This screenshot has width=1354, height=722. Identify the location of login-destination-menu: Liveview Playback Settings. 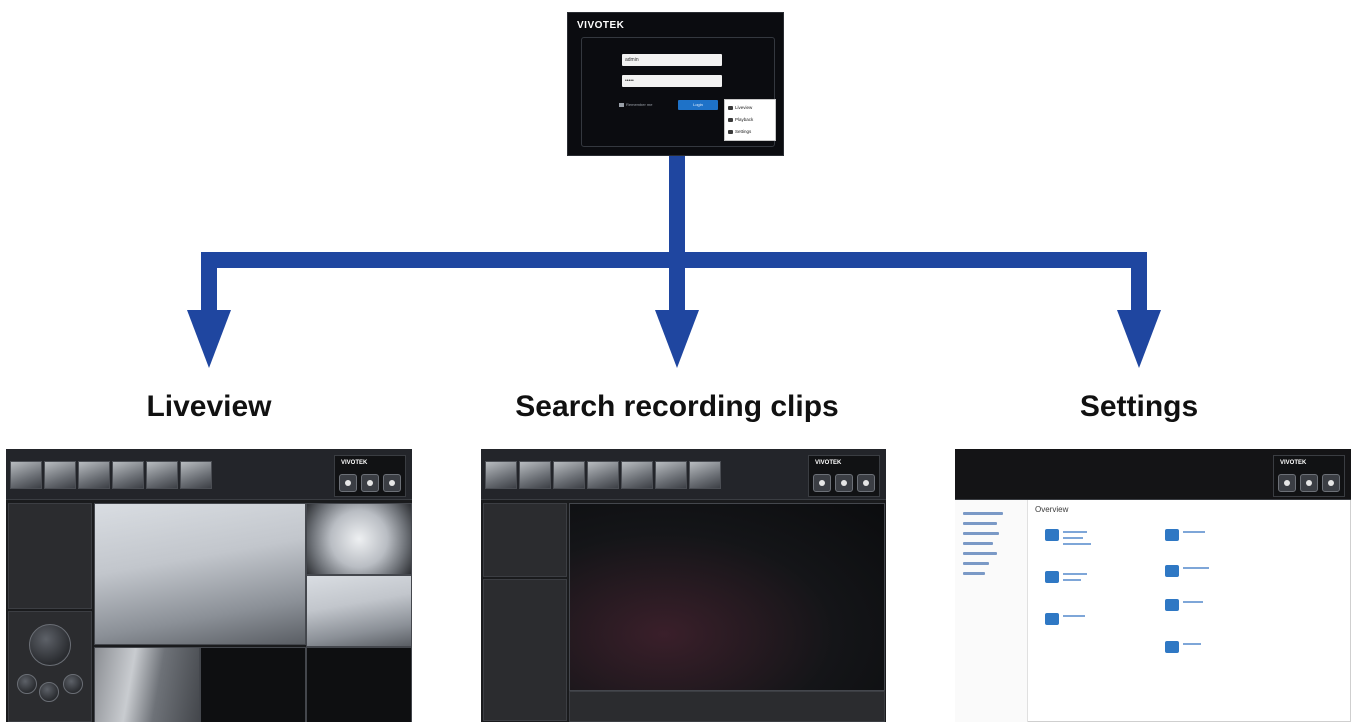
(750, 120).